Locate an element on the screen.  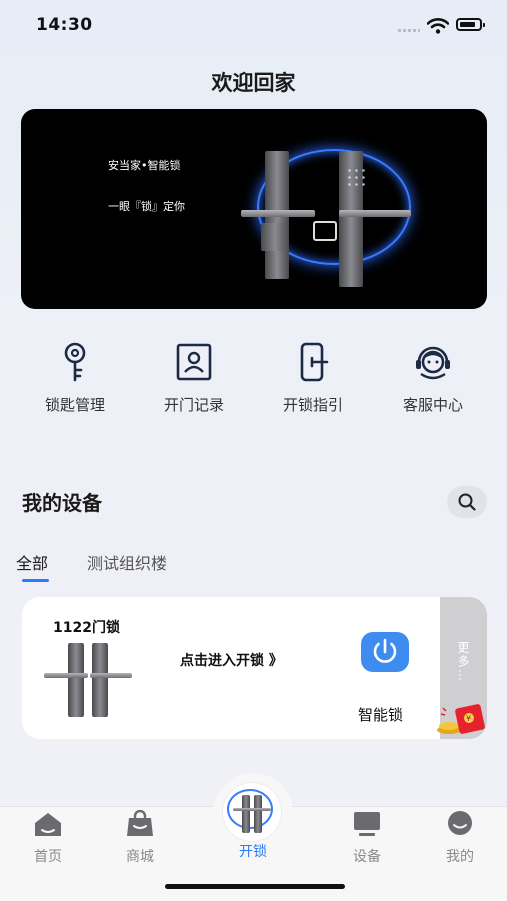
device-type: 智能锁 is located at coordinates (381, 715).